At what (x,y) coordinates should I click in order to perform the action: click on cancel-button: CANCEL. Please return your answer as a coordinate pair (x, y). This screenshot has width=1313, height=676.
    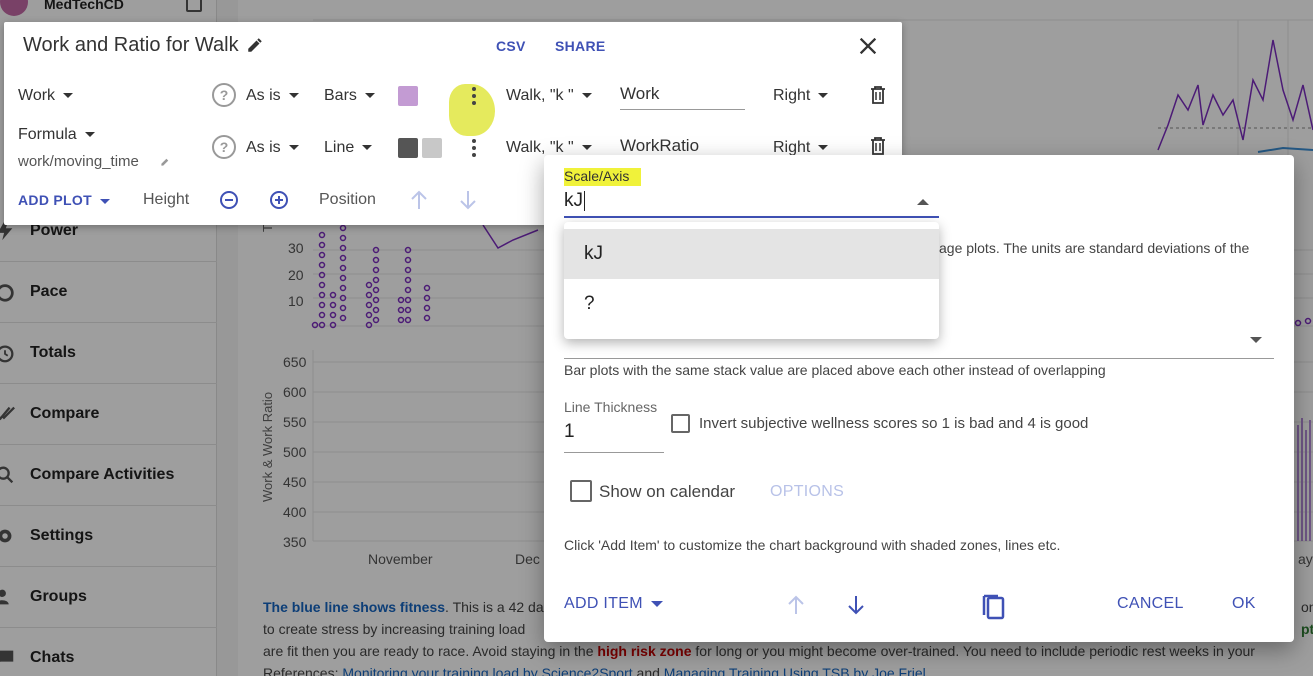
    Looking at the image, I should click on (1150, 604).